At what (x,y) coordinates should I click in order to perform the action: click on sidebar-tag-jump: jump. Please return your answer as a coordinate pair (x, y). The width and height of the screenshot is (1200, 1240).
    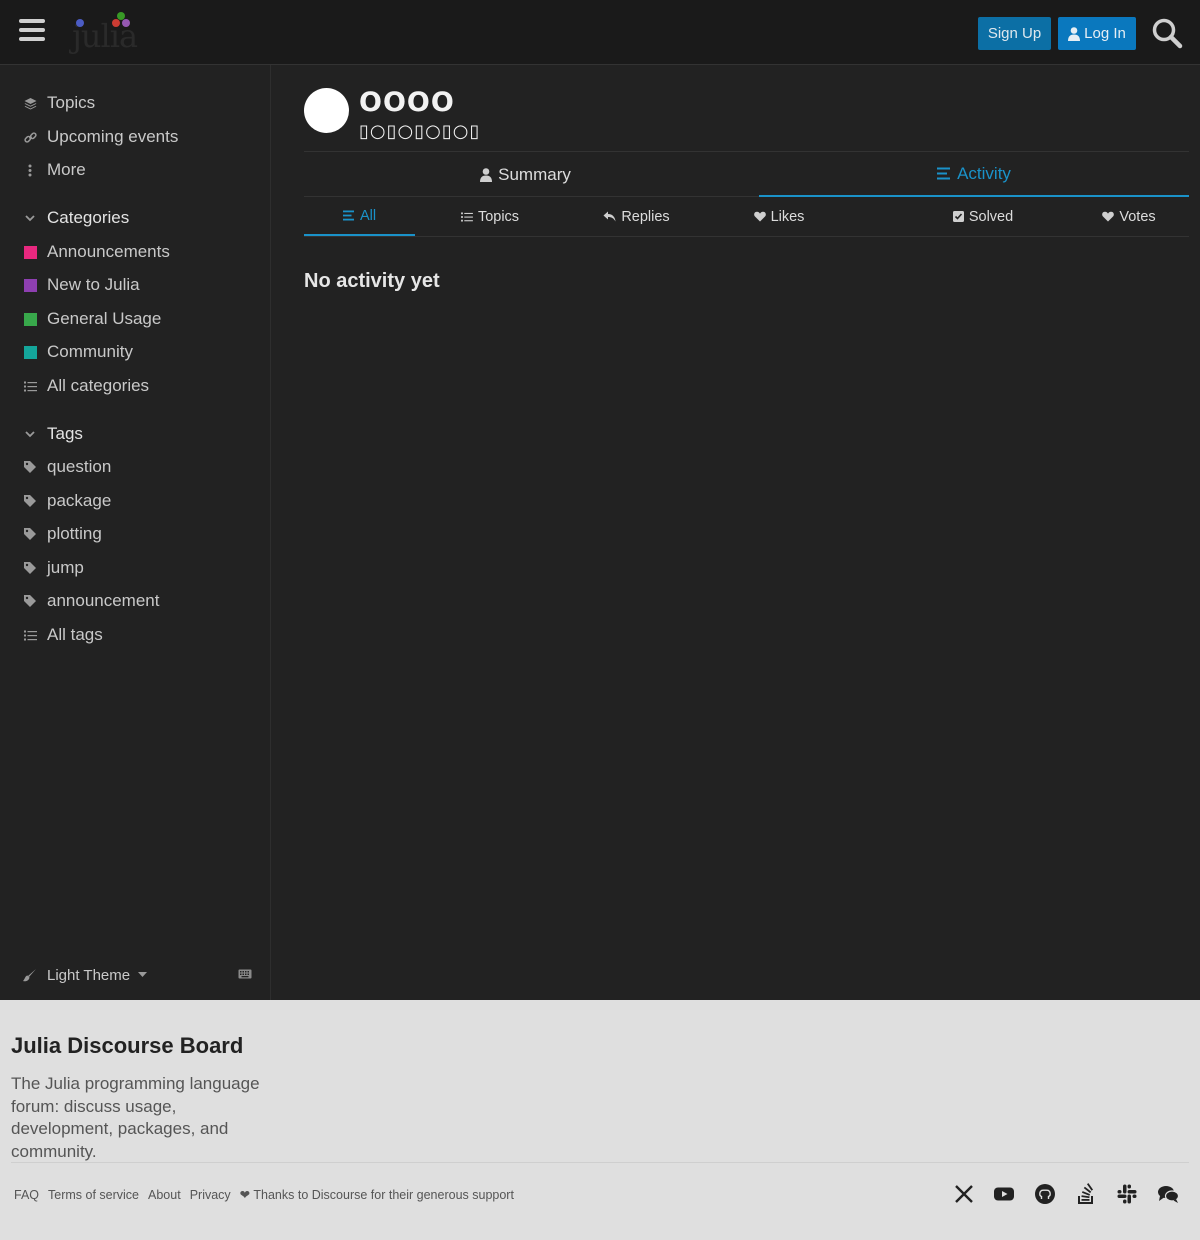
    Looking at the image, I should click on (135, 568).